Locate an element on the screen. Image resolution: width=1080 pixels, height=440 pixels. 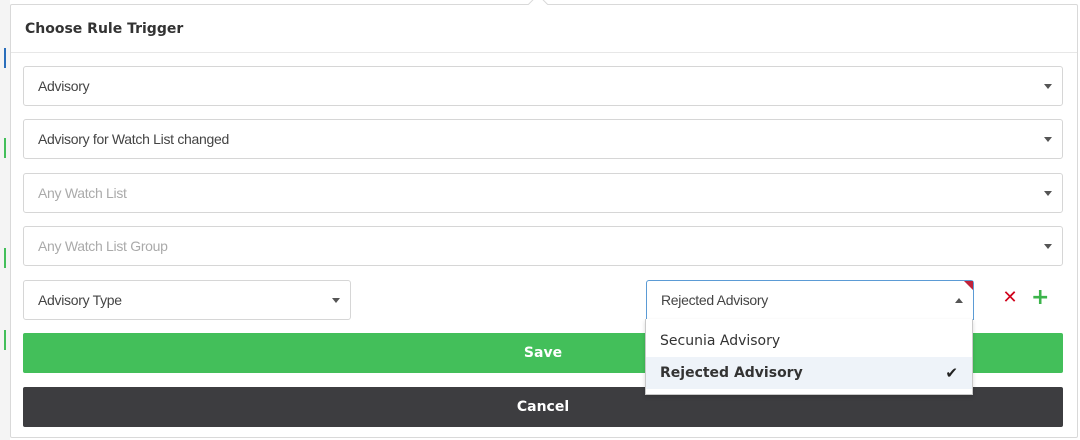
trigger-event-select: Advisory for Watch List changed is located at coordinates (543, 139).